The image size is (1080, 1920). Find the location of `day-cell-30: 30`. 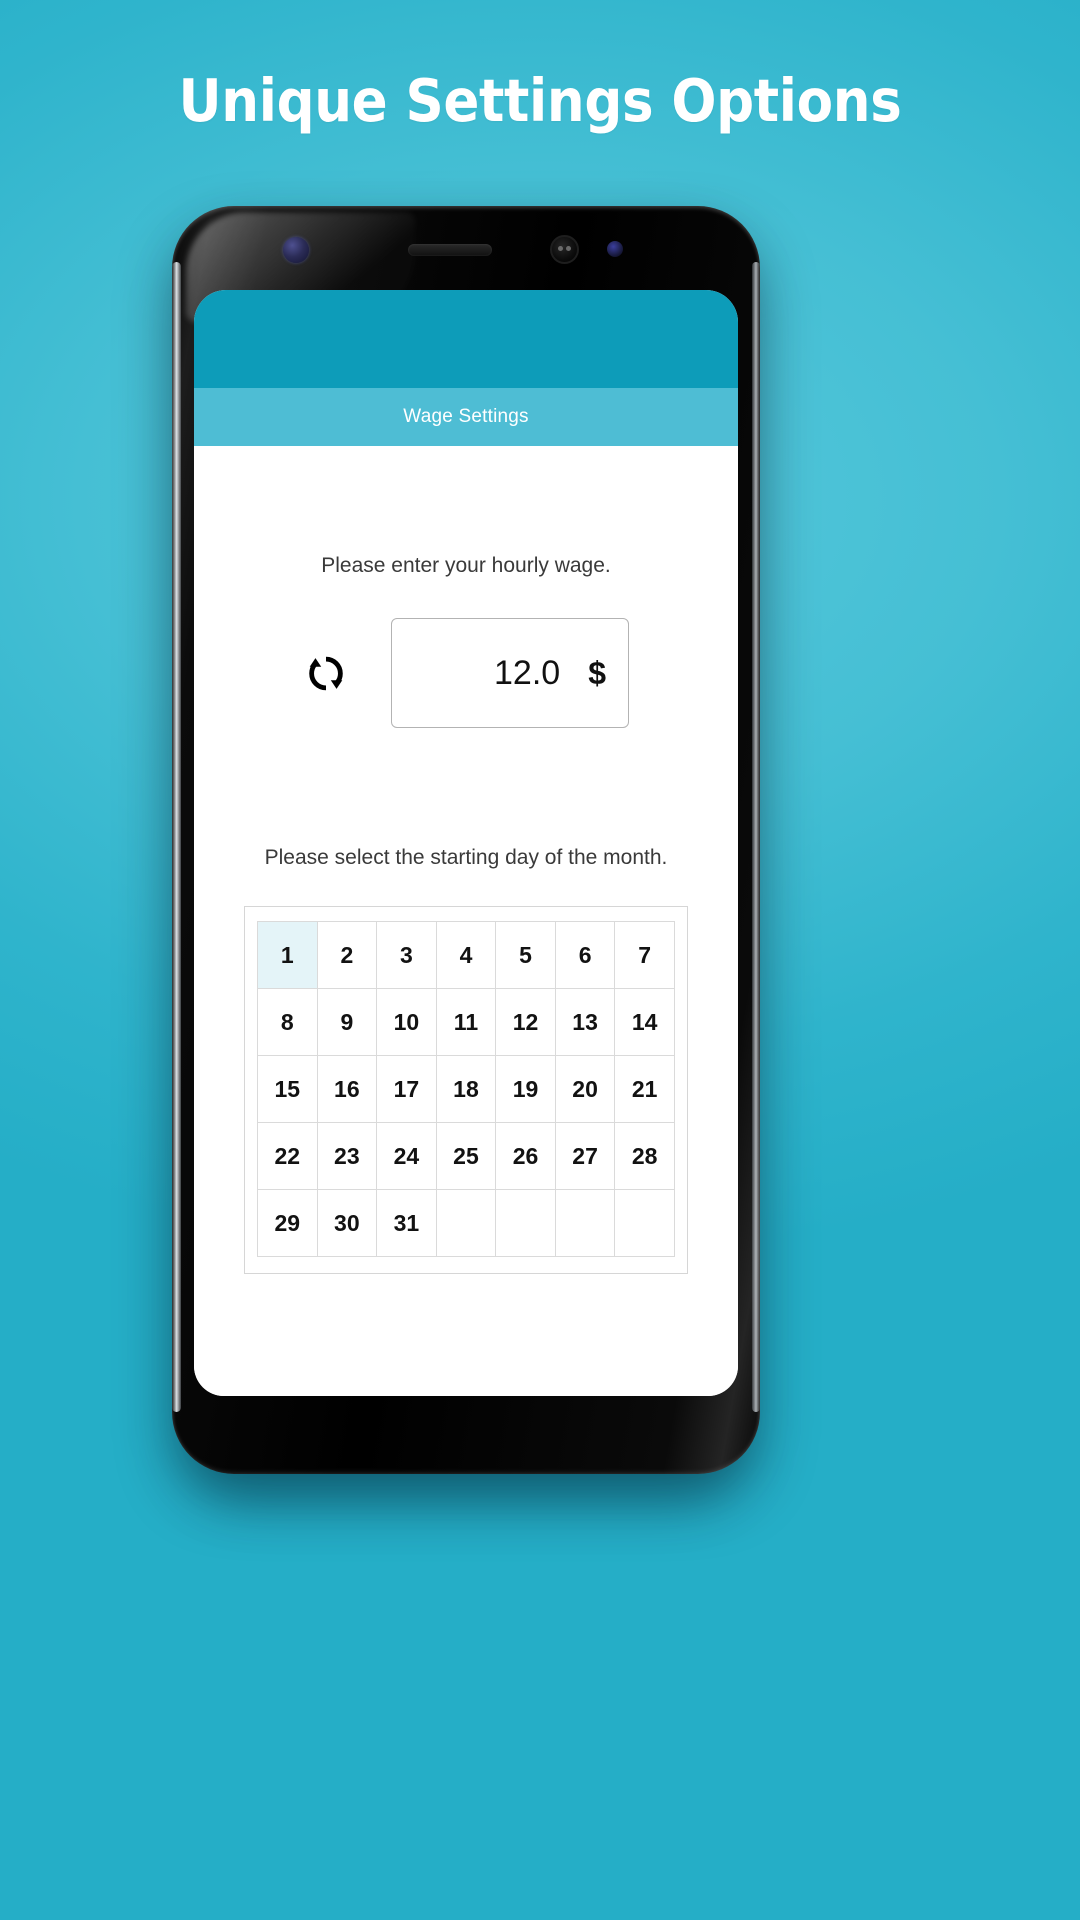

day-cell-30: 30 is located at coordinates (347, 1223).